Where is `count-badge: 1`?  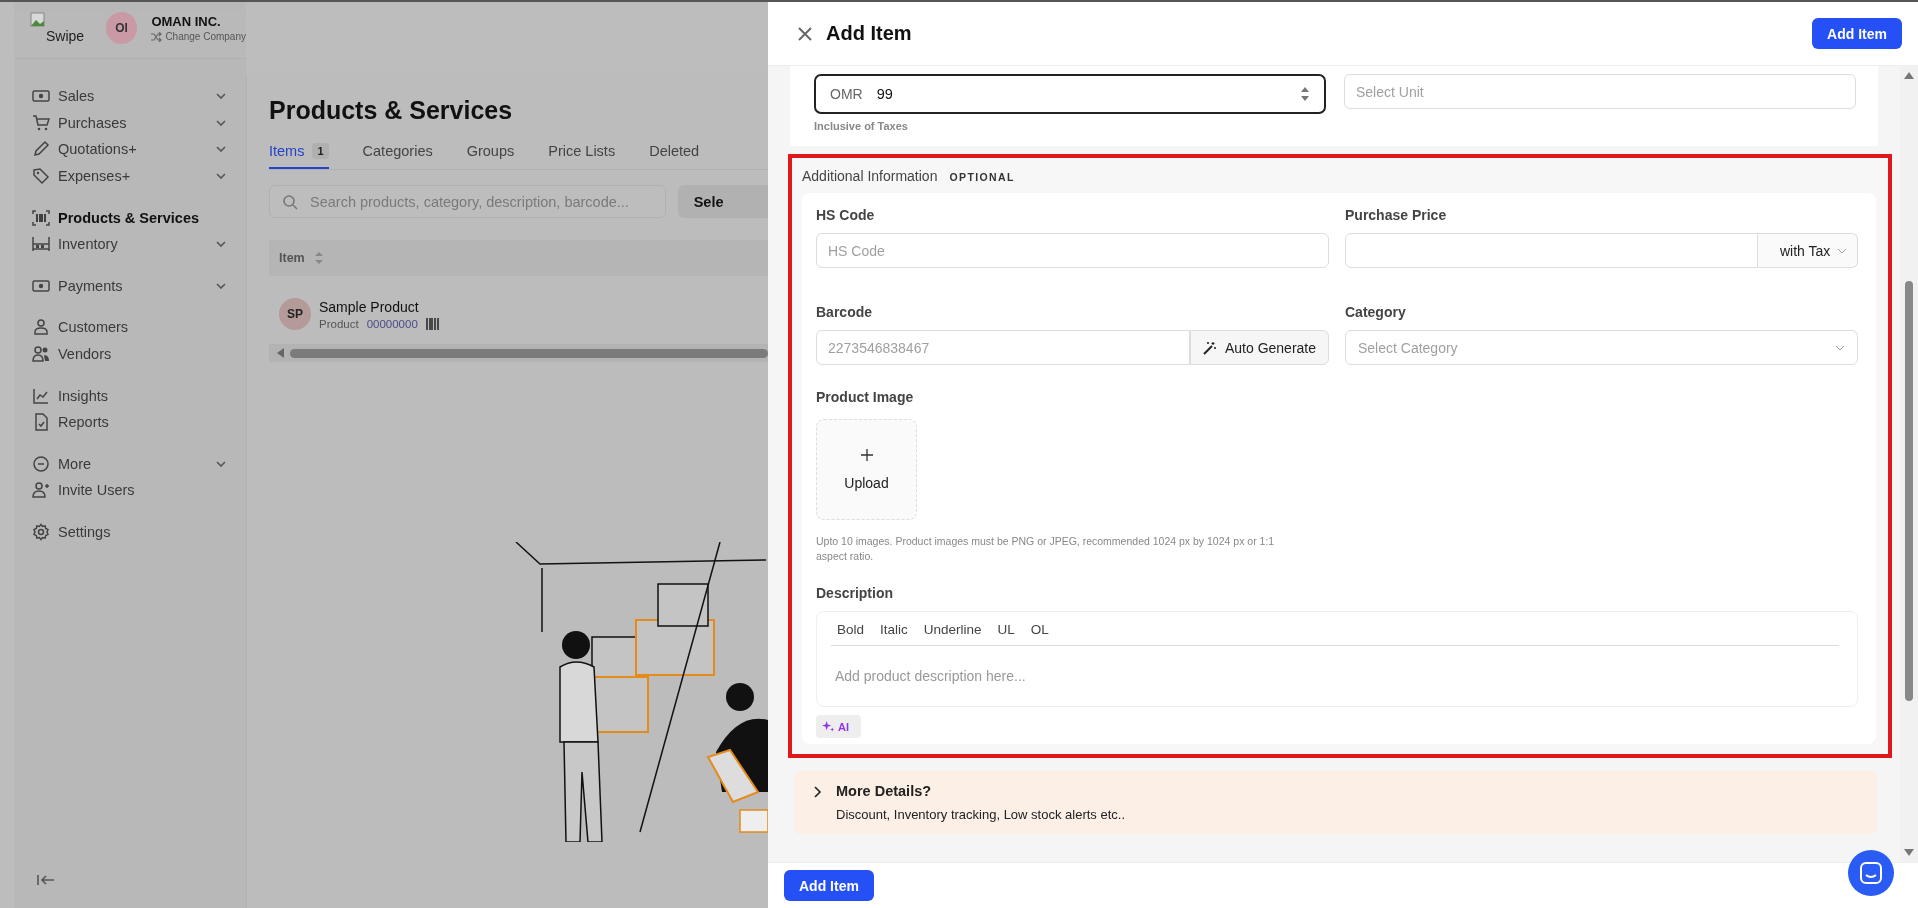
count-badge: 1 is located at coordinates (320, 151).